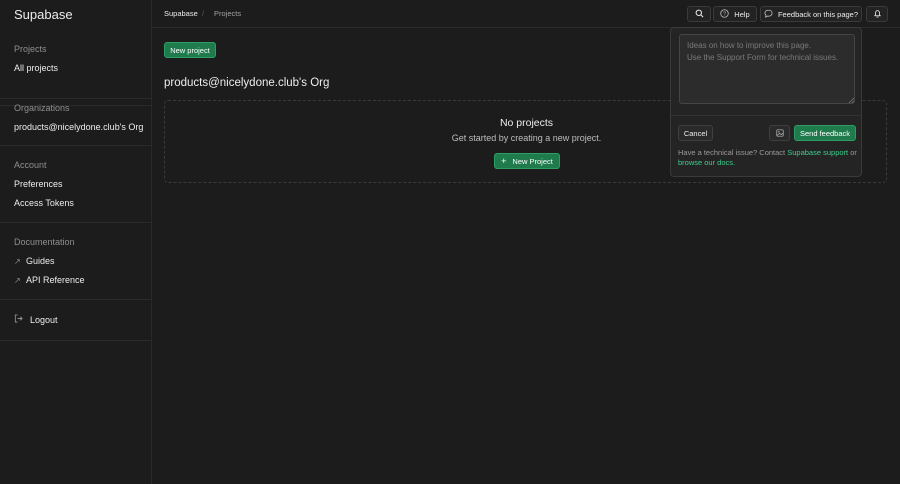 The height and width of the screenshot is (484, 900). I want to click on feedback-label: Feedback on this page?, so click(818, 14).